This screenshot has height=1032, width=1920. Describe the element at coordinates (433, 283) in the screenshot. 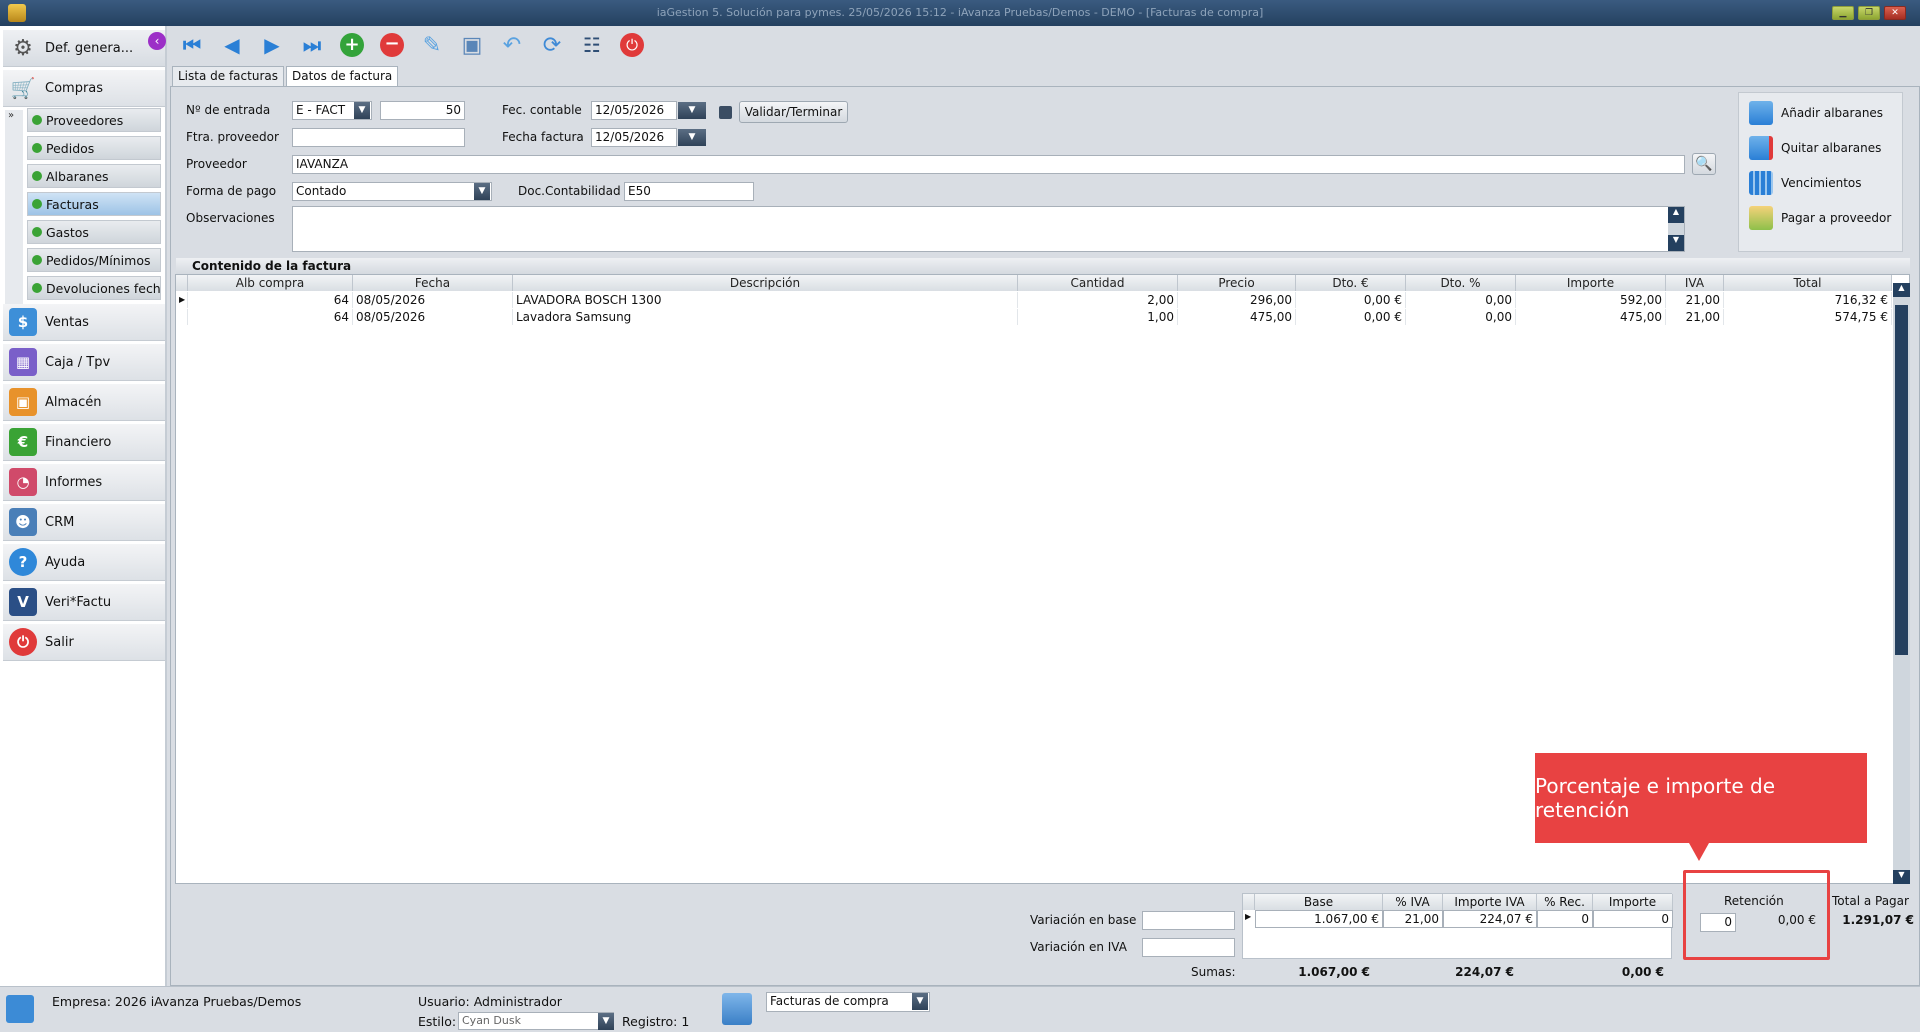

I see `column-header: Fecha` at that location.